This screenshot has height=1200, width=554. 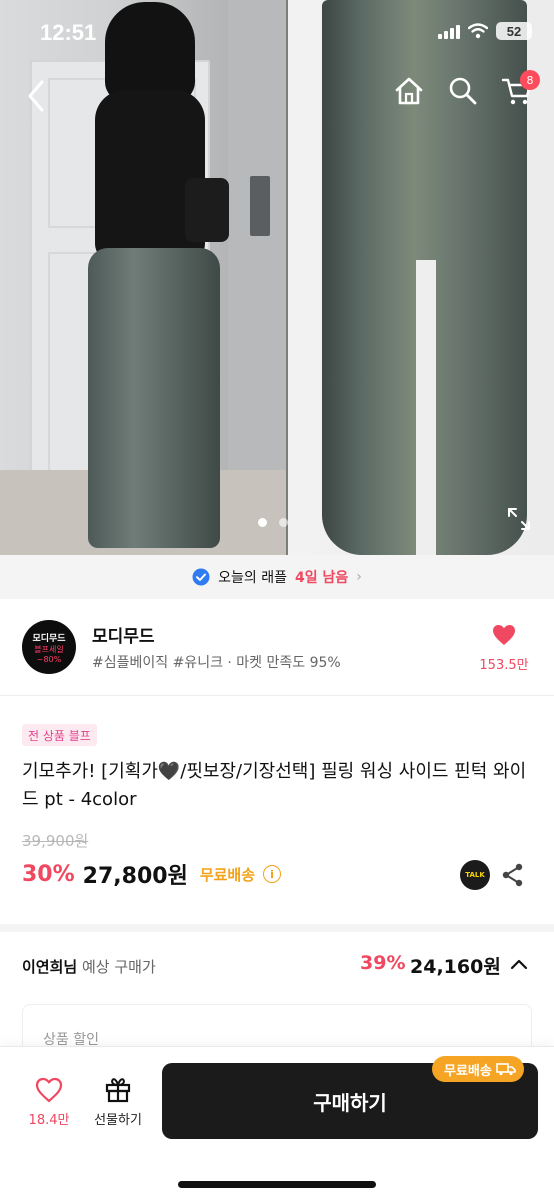 What do you see at coordinates (252, 578) in the screenshot?
I see `raffle-label: 오늘의 래플` at bounding box center [252, 578].